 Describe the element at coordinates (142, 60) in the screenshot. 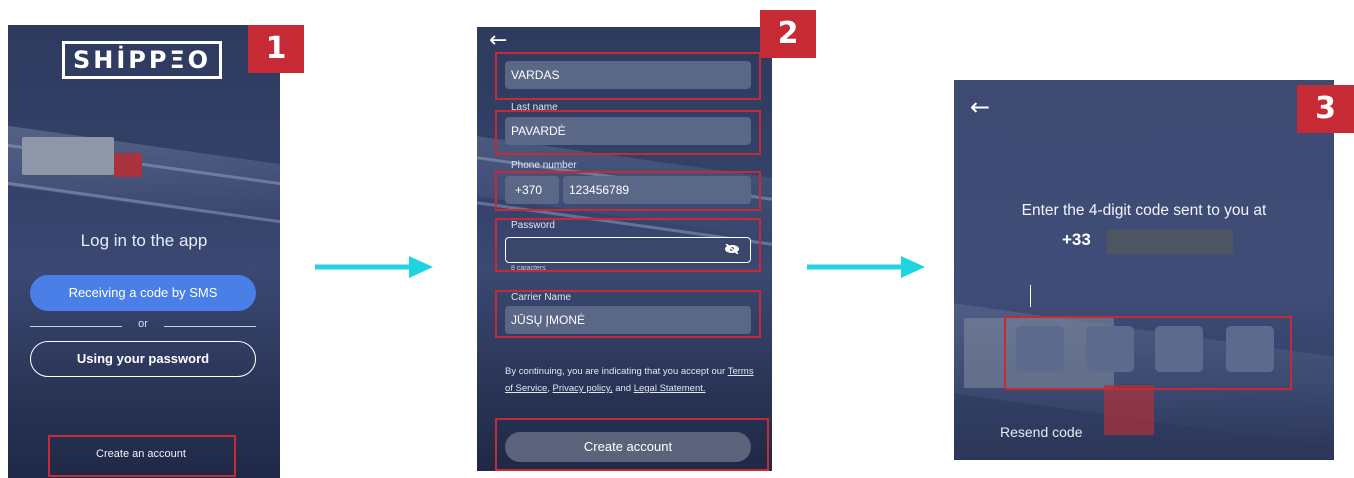

I see `shippeo-logo: SHİPPΞO` at that location.